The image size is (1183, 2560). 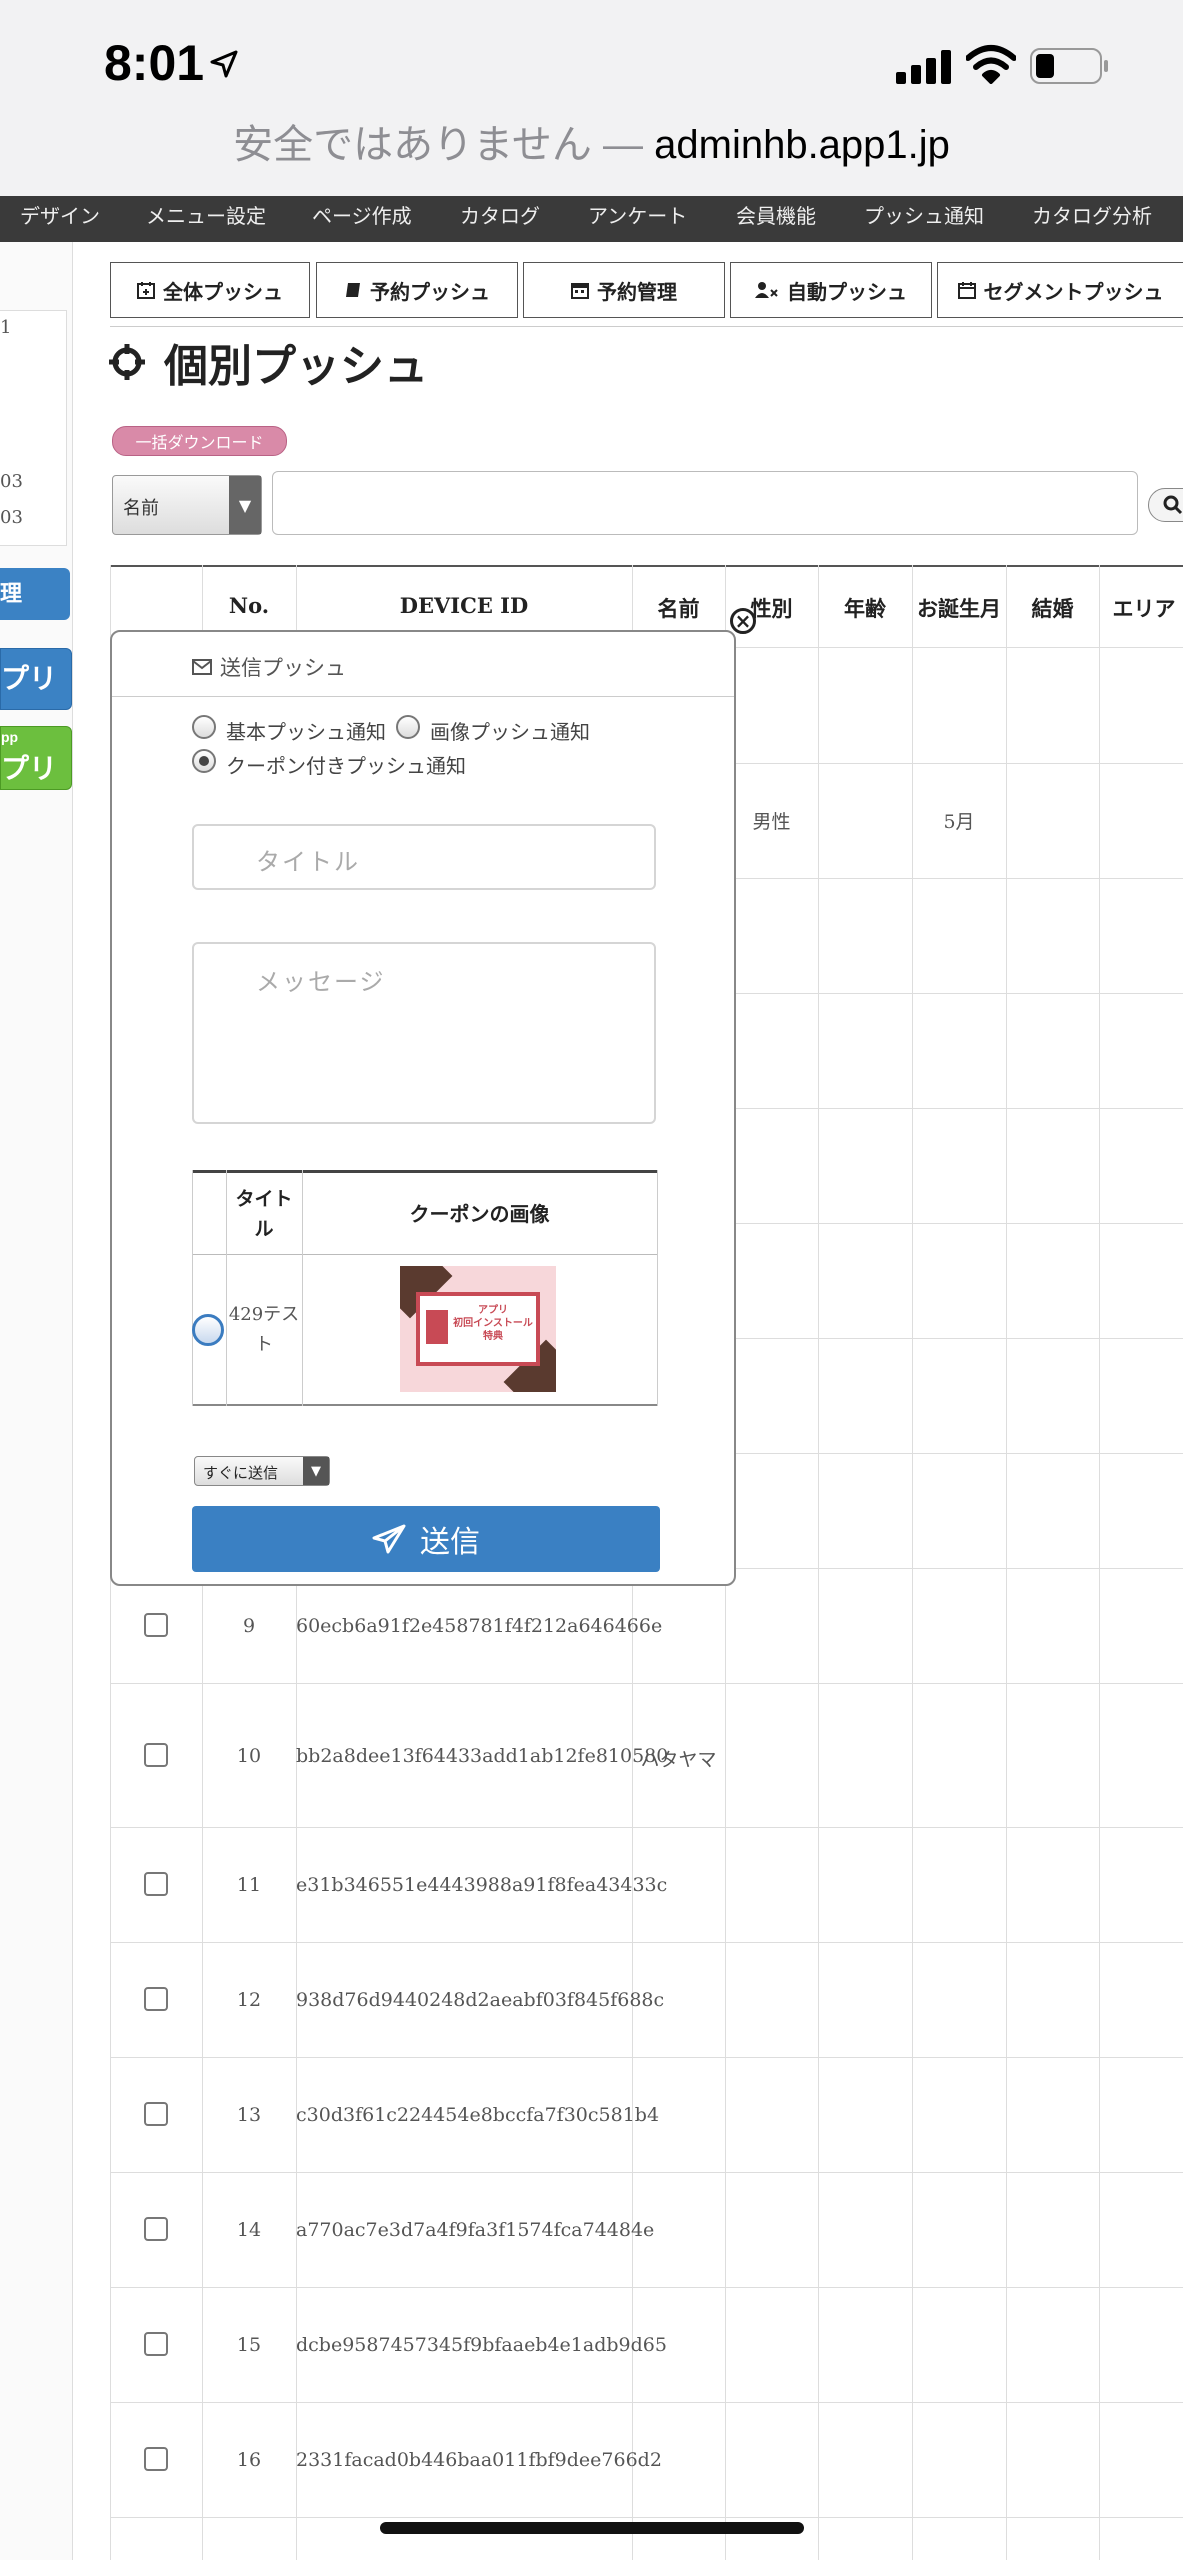 What do you see at coordinates (204, 727) in the screenshot?
I see `radio-basic-push` at bounding box center [204, 727].